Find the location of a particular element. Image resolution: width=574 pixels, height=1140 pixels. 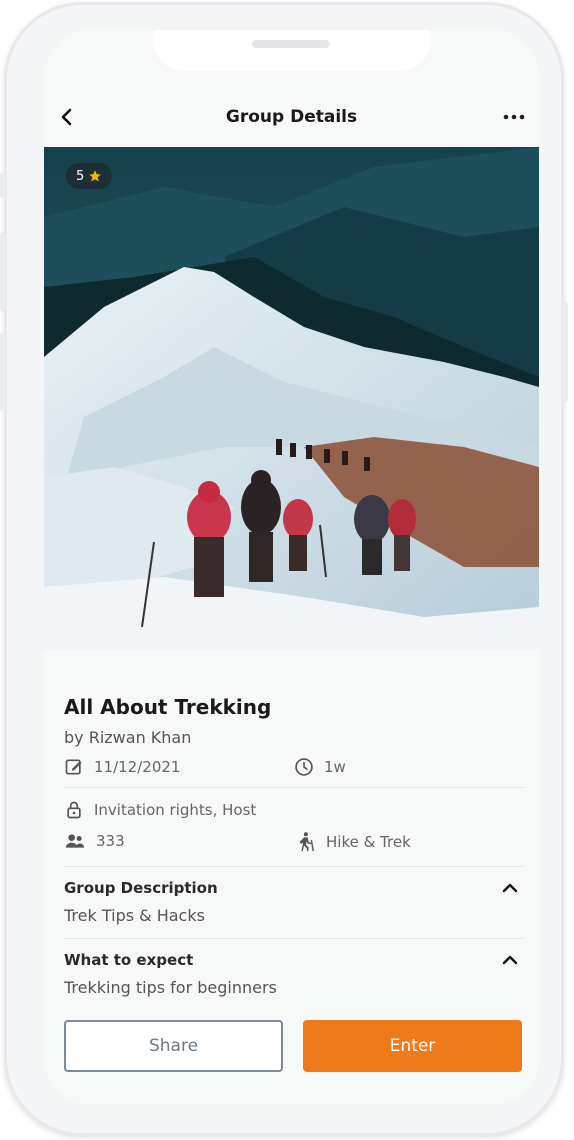

back-button is located at coordinates (67, 117).